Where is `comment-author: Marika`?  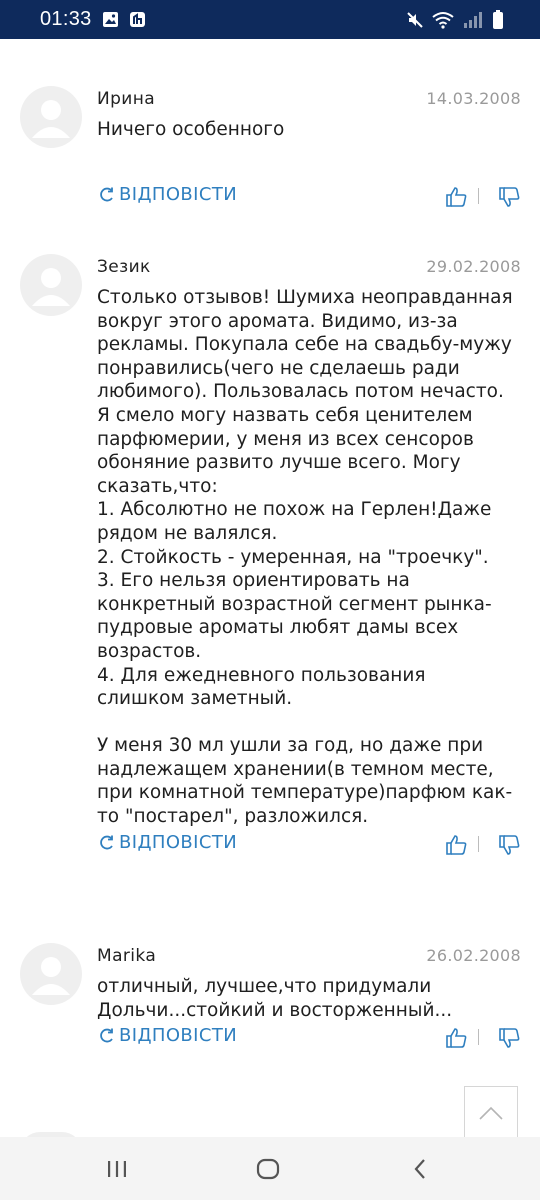
comment-author: Marika is located at coordinates (127, 956).